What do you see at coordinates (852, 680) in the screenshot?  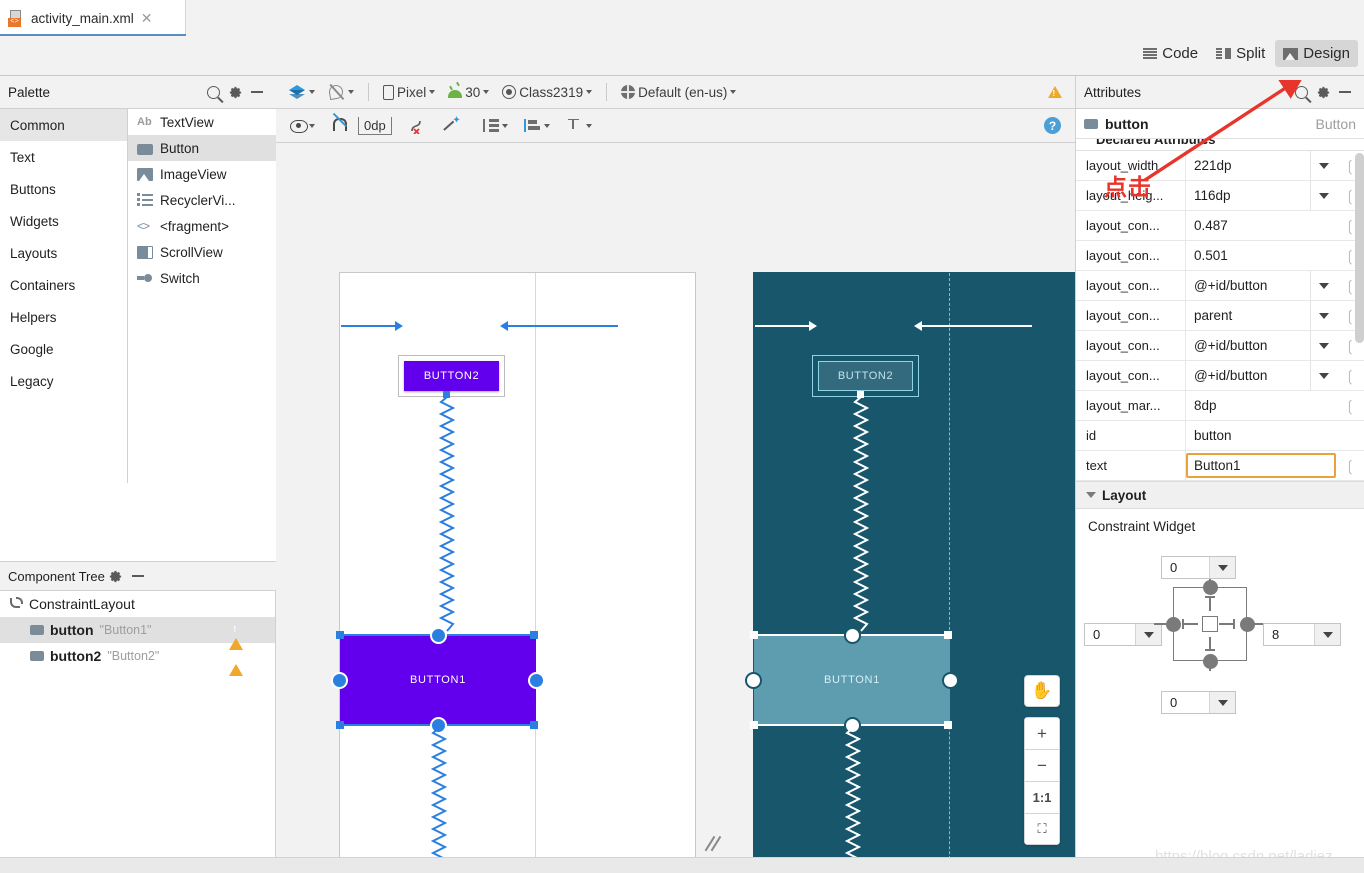 I see `preview-button1: BUTTON1` at bounding box center [852, 680].